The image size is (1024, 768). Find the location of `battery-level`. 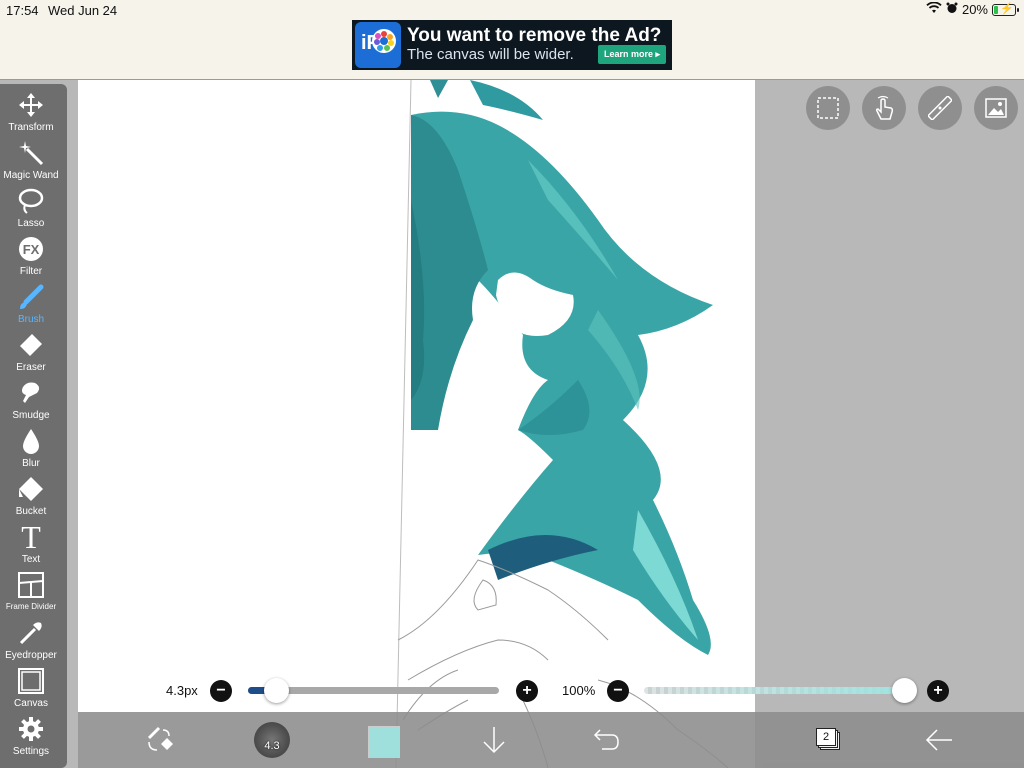

battery-level is located at coordinates (996, 9).